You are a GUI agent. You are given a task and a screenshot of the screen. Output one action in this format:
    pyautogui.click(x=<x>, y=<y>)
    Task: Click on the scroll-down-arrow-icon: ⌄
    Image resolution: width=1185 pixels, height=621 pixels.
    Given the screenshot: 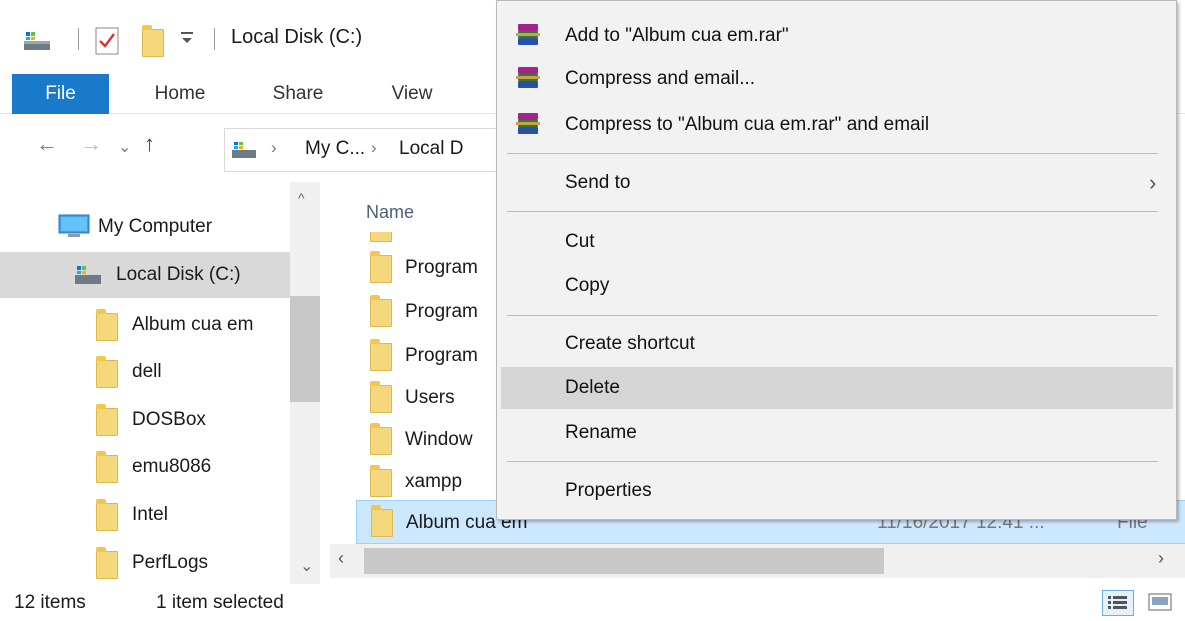 What is the action you would take?
    pyautogui.click(x=306, y=566)
    